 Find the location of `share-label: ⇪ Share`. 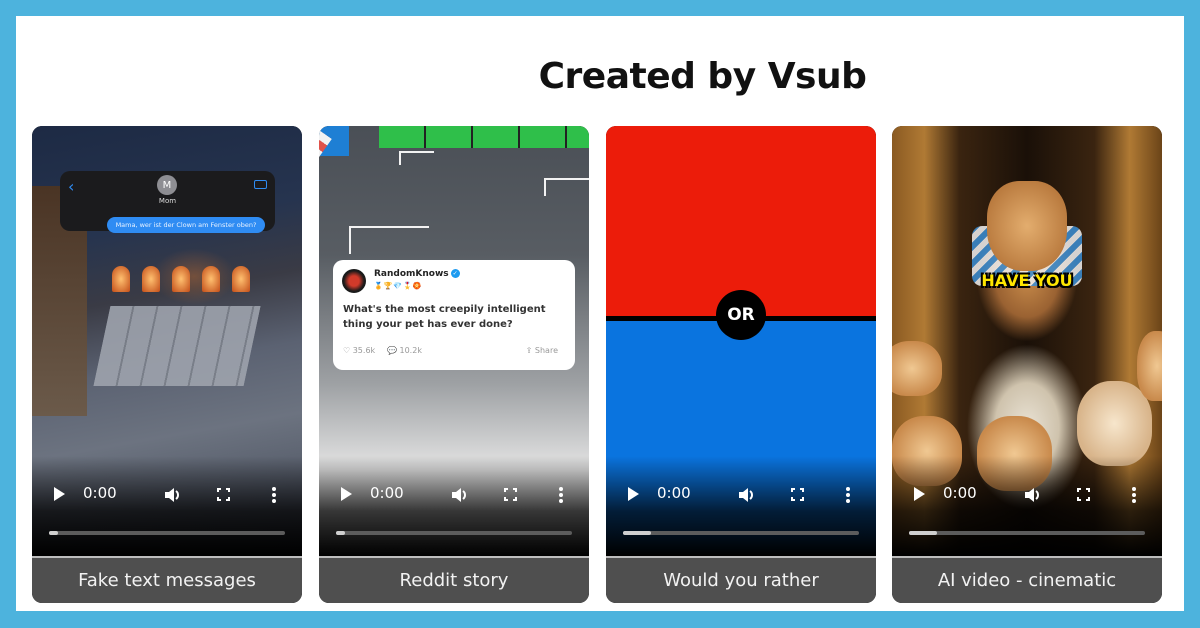

share-label: ⇪ Share is located at coordinates (541, 350).